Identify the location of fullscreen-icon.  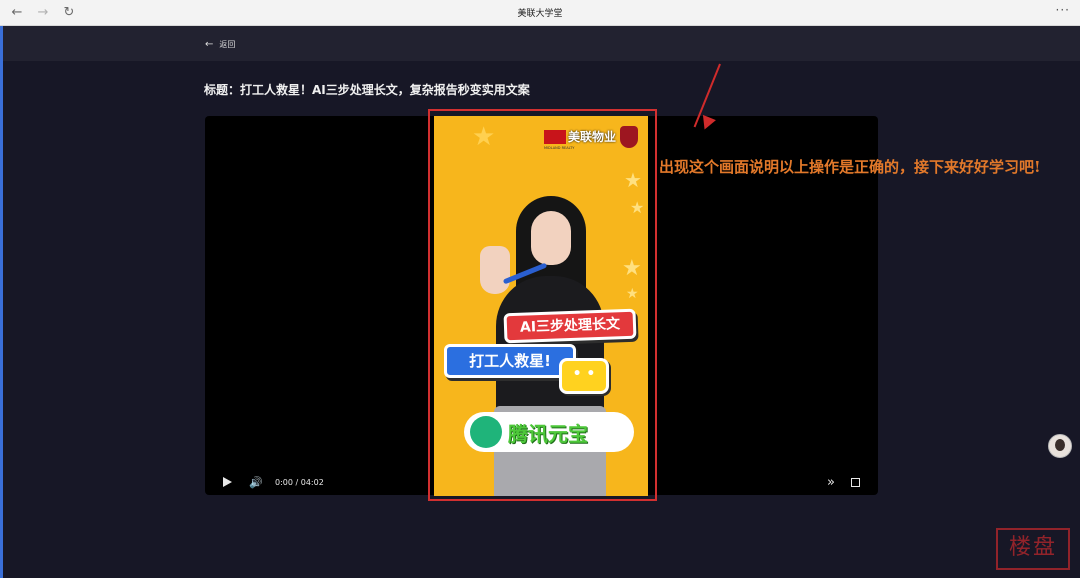
(855, 482).